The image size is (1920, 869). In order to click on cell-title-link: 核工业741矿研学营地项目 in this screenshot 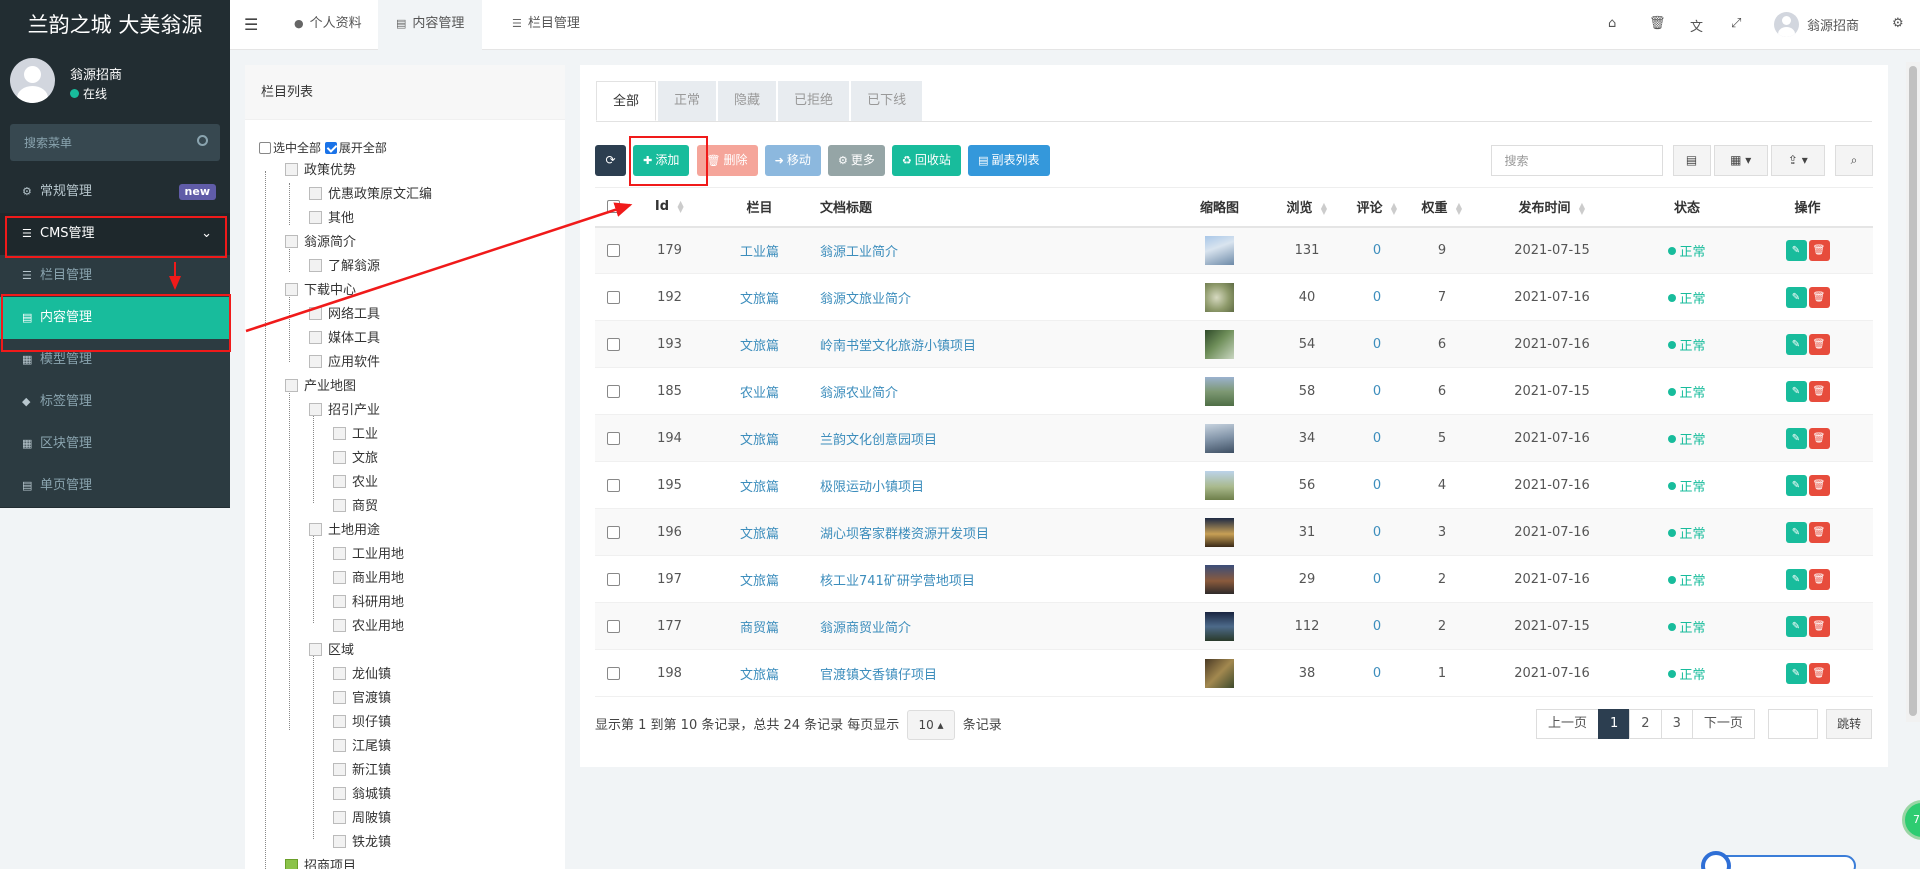, I will do `click(989, 579)`.